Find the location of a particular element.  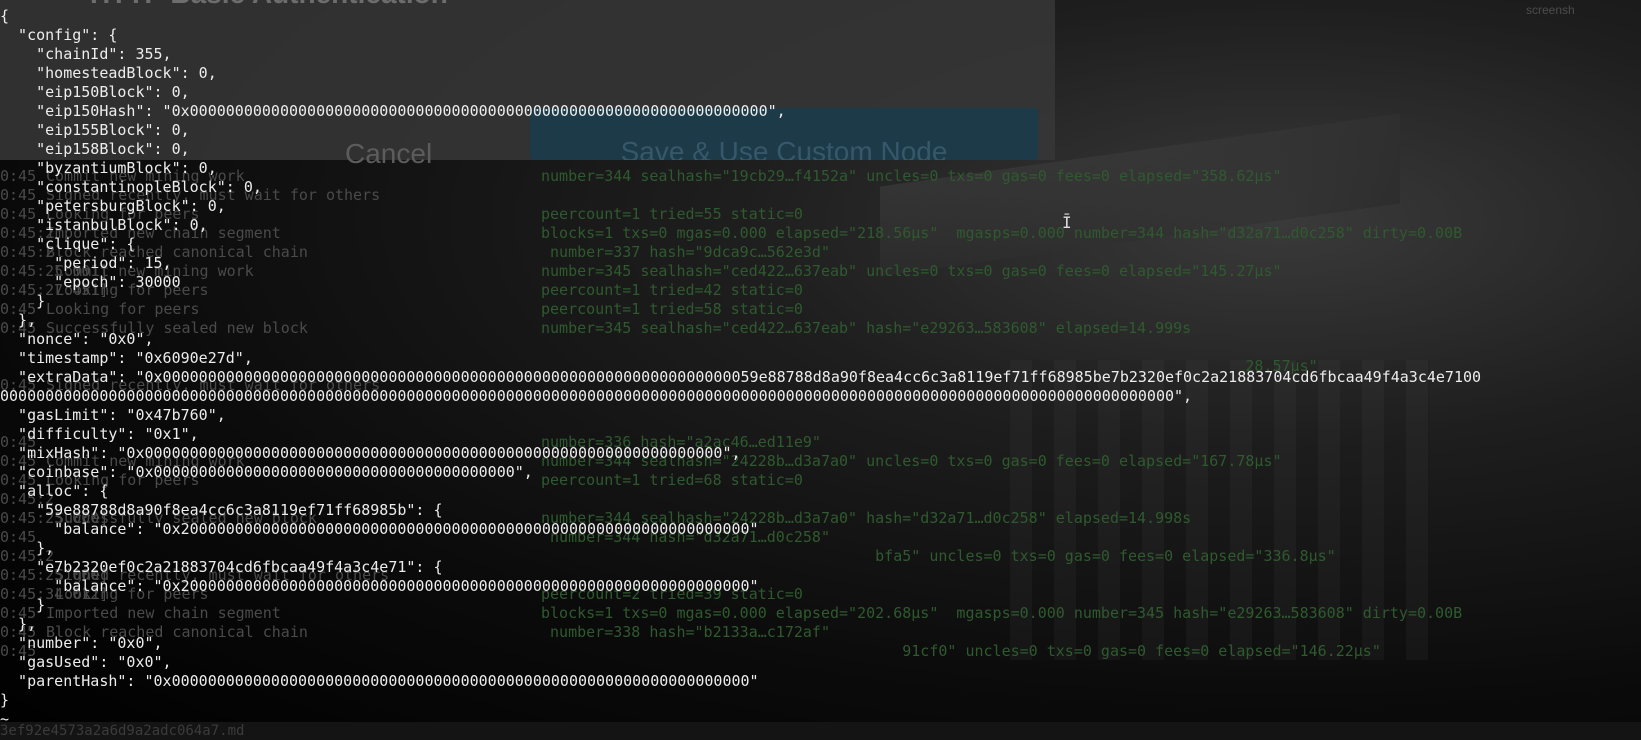

terminal-status-filename: 3ef92e4573a2a6d9a2adc064a7.md is located at coordinates (820, 731).